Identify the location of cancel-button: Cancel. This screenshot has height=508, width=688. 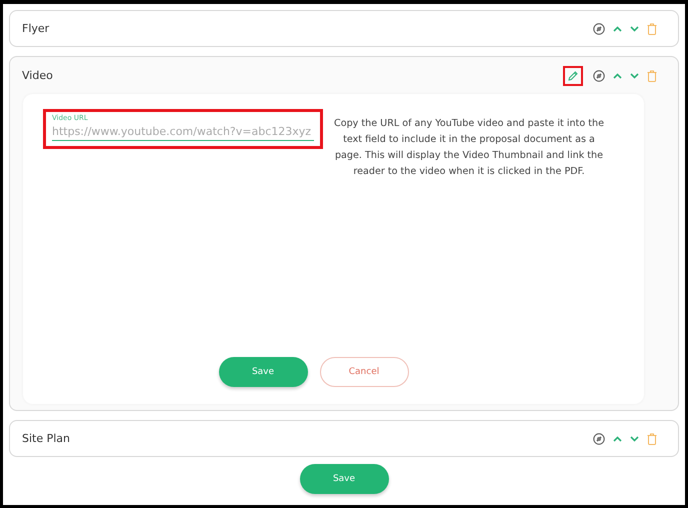
(364, 372).